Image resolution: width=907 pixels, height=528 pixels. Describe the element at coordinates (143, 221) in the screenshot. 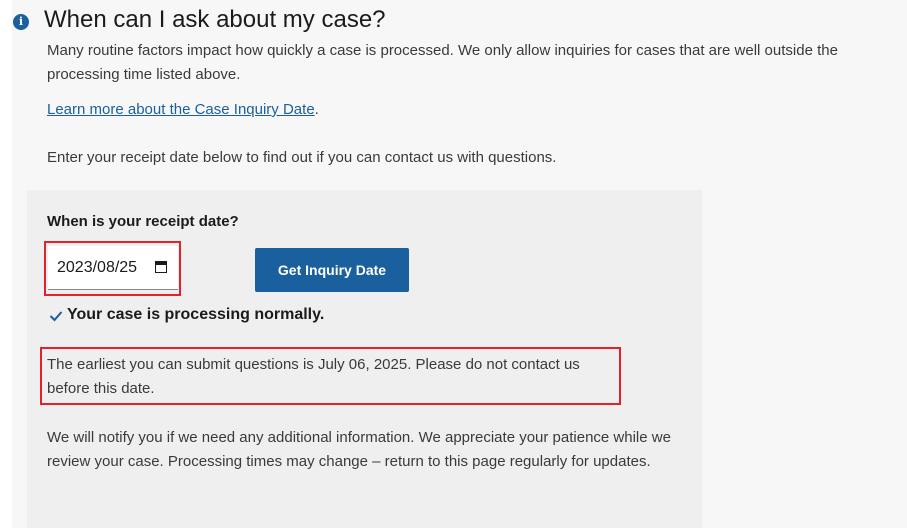

I see `receipt-date-label: When is your receipt date?` at that location.